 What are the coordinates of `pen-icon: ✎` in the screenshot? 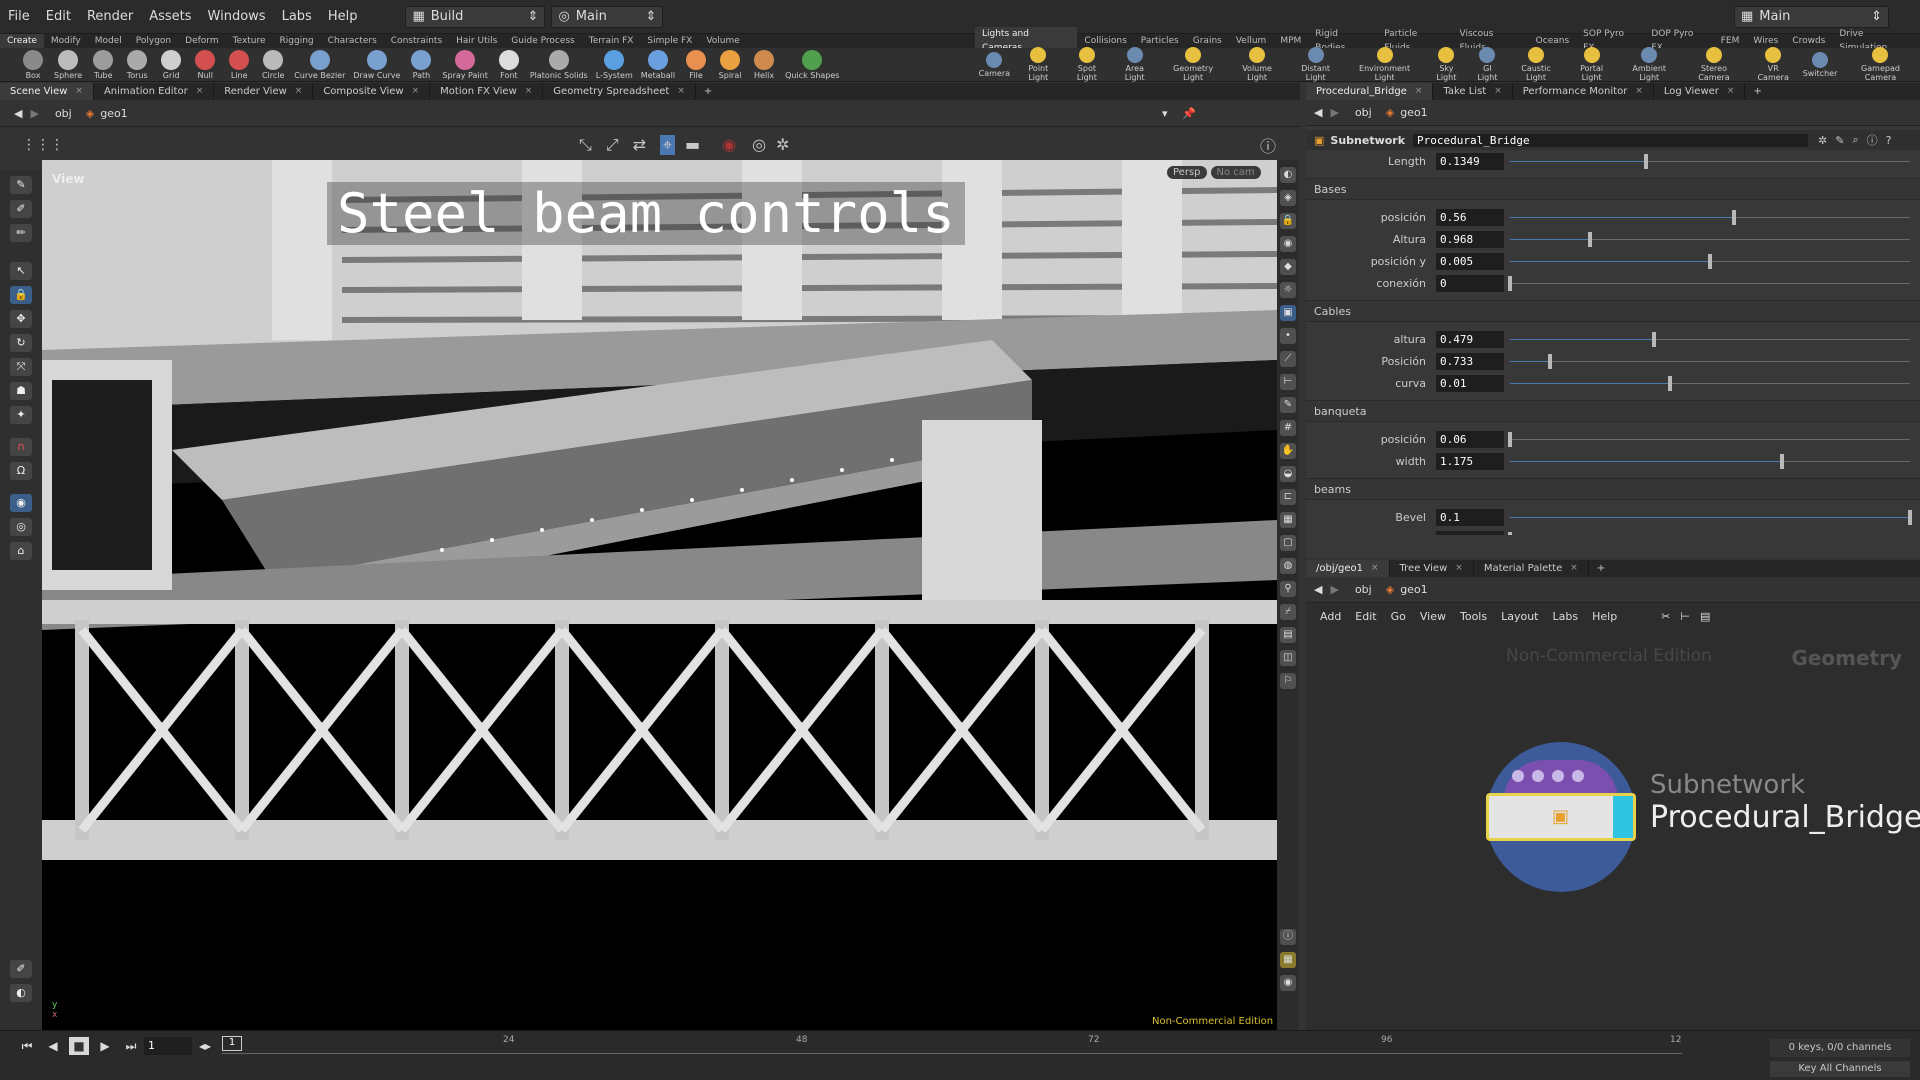 It's located at (1288, 405).